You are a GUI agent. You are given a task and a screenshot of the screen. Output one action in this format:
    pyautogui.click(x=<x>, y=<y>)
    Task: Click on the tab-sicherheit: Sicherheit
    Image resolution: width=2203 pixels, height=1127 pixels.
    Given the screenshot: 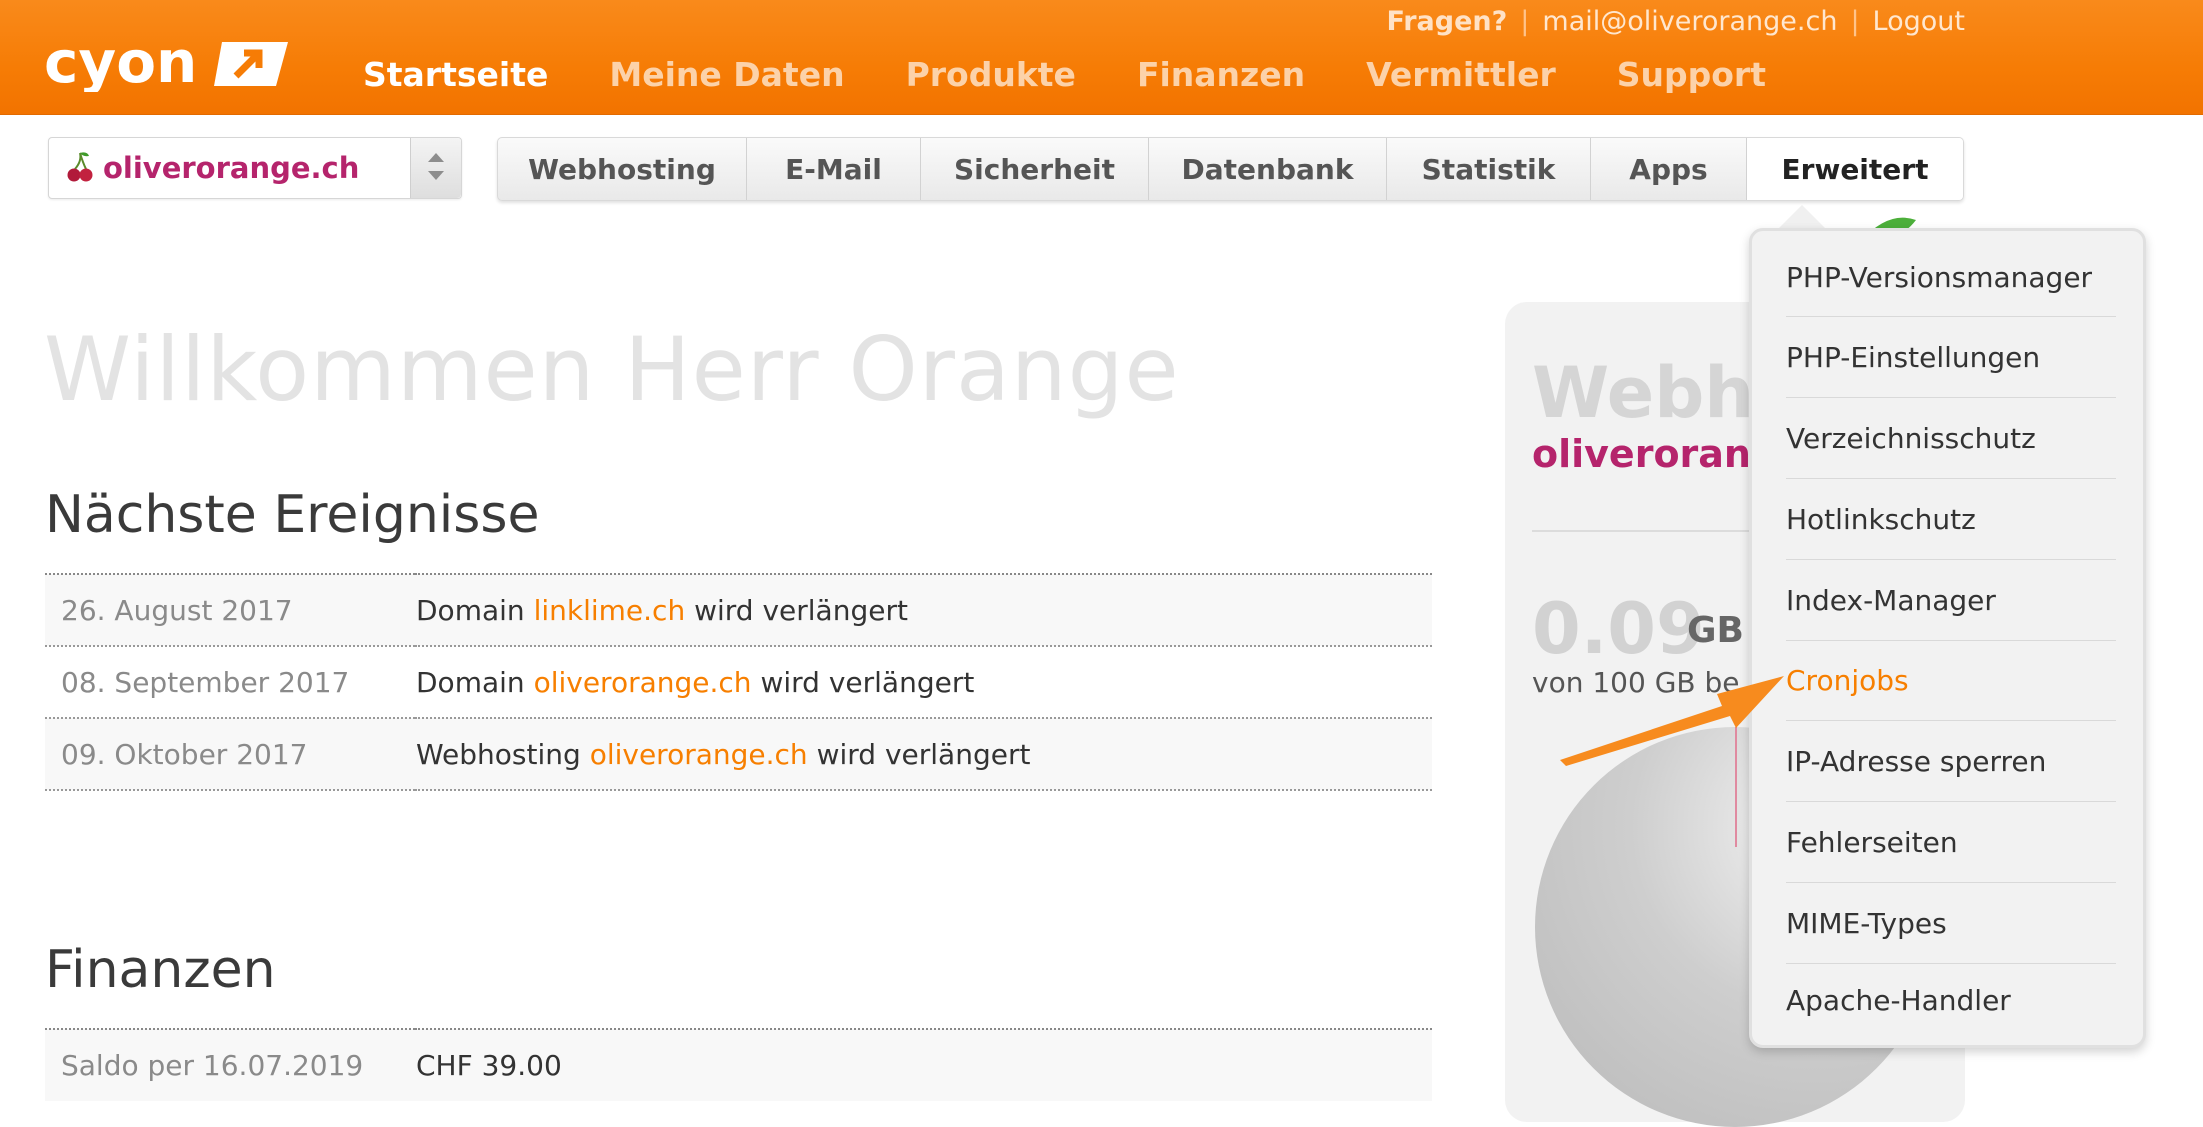 What is the action you would take?
    pyautogui.click(x=1035, y=169)
    